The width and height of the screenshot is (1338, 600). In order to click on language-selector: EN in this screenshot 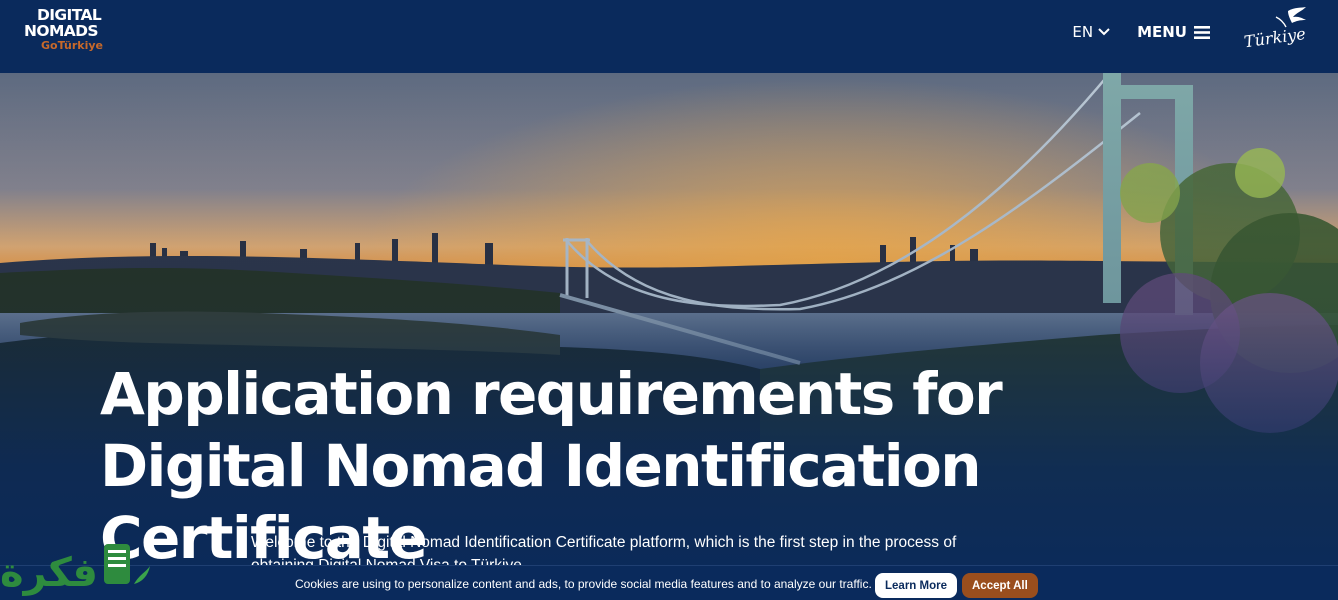, I will do `click(1091, 32)`.